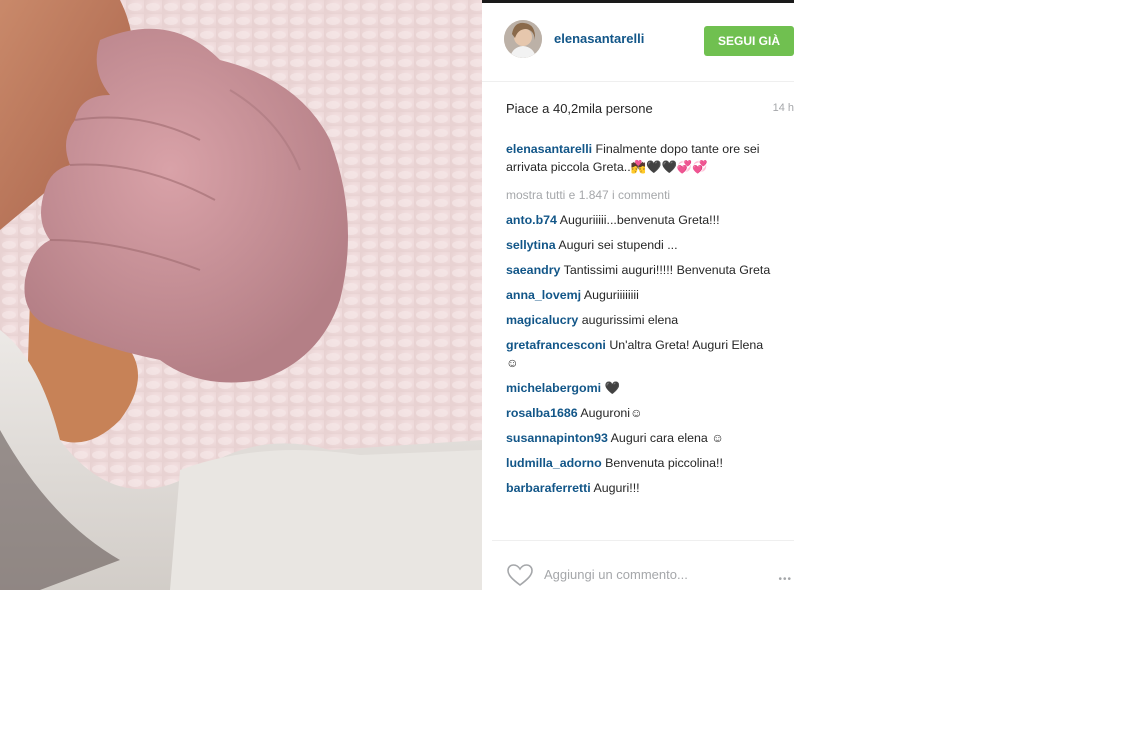  What do you see at coordinates (783, 108) in the screenshot?
I see `post-time: 14 h` at bounding box center [783, 108].